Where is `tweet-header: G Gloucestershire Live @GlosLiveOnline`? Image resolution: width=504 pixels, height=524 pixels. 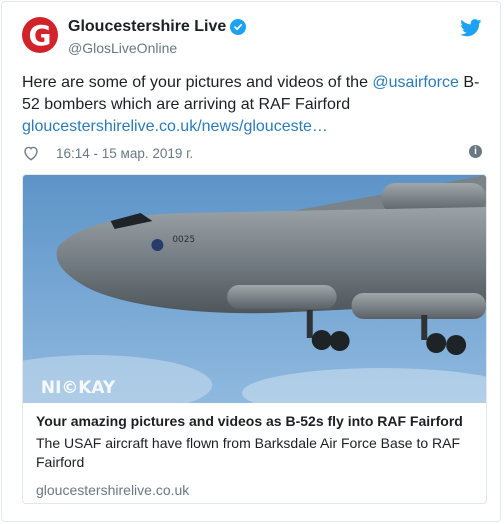 tweet-header: G Gloucestershire Live @GlosLiveOnline is located at coordinates (252, 41).